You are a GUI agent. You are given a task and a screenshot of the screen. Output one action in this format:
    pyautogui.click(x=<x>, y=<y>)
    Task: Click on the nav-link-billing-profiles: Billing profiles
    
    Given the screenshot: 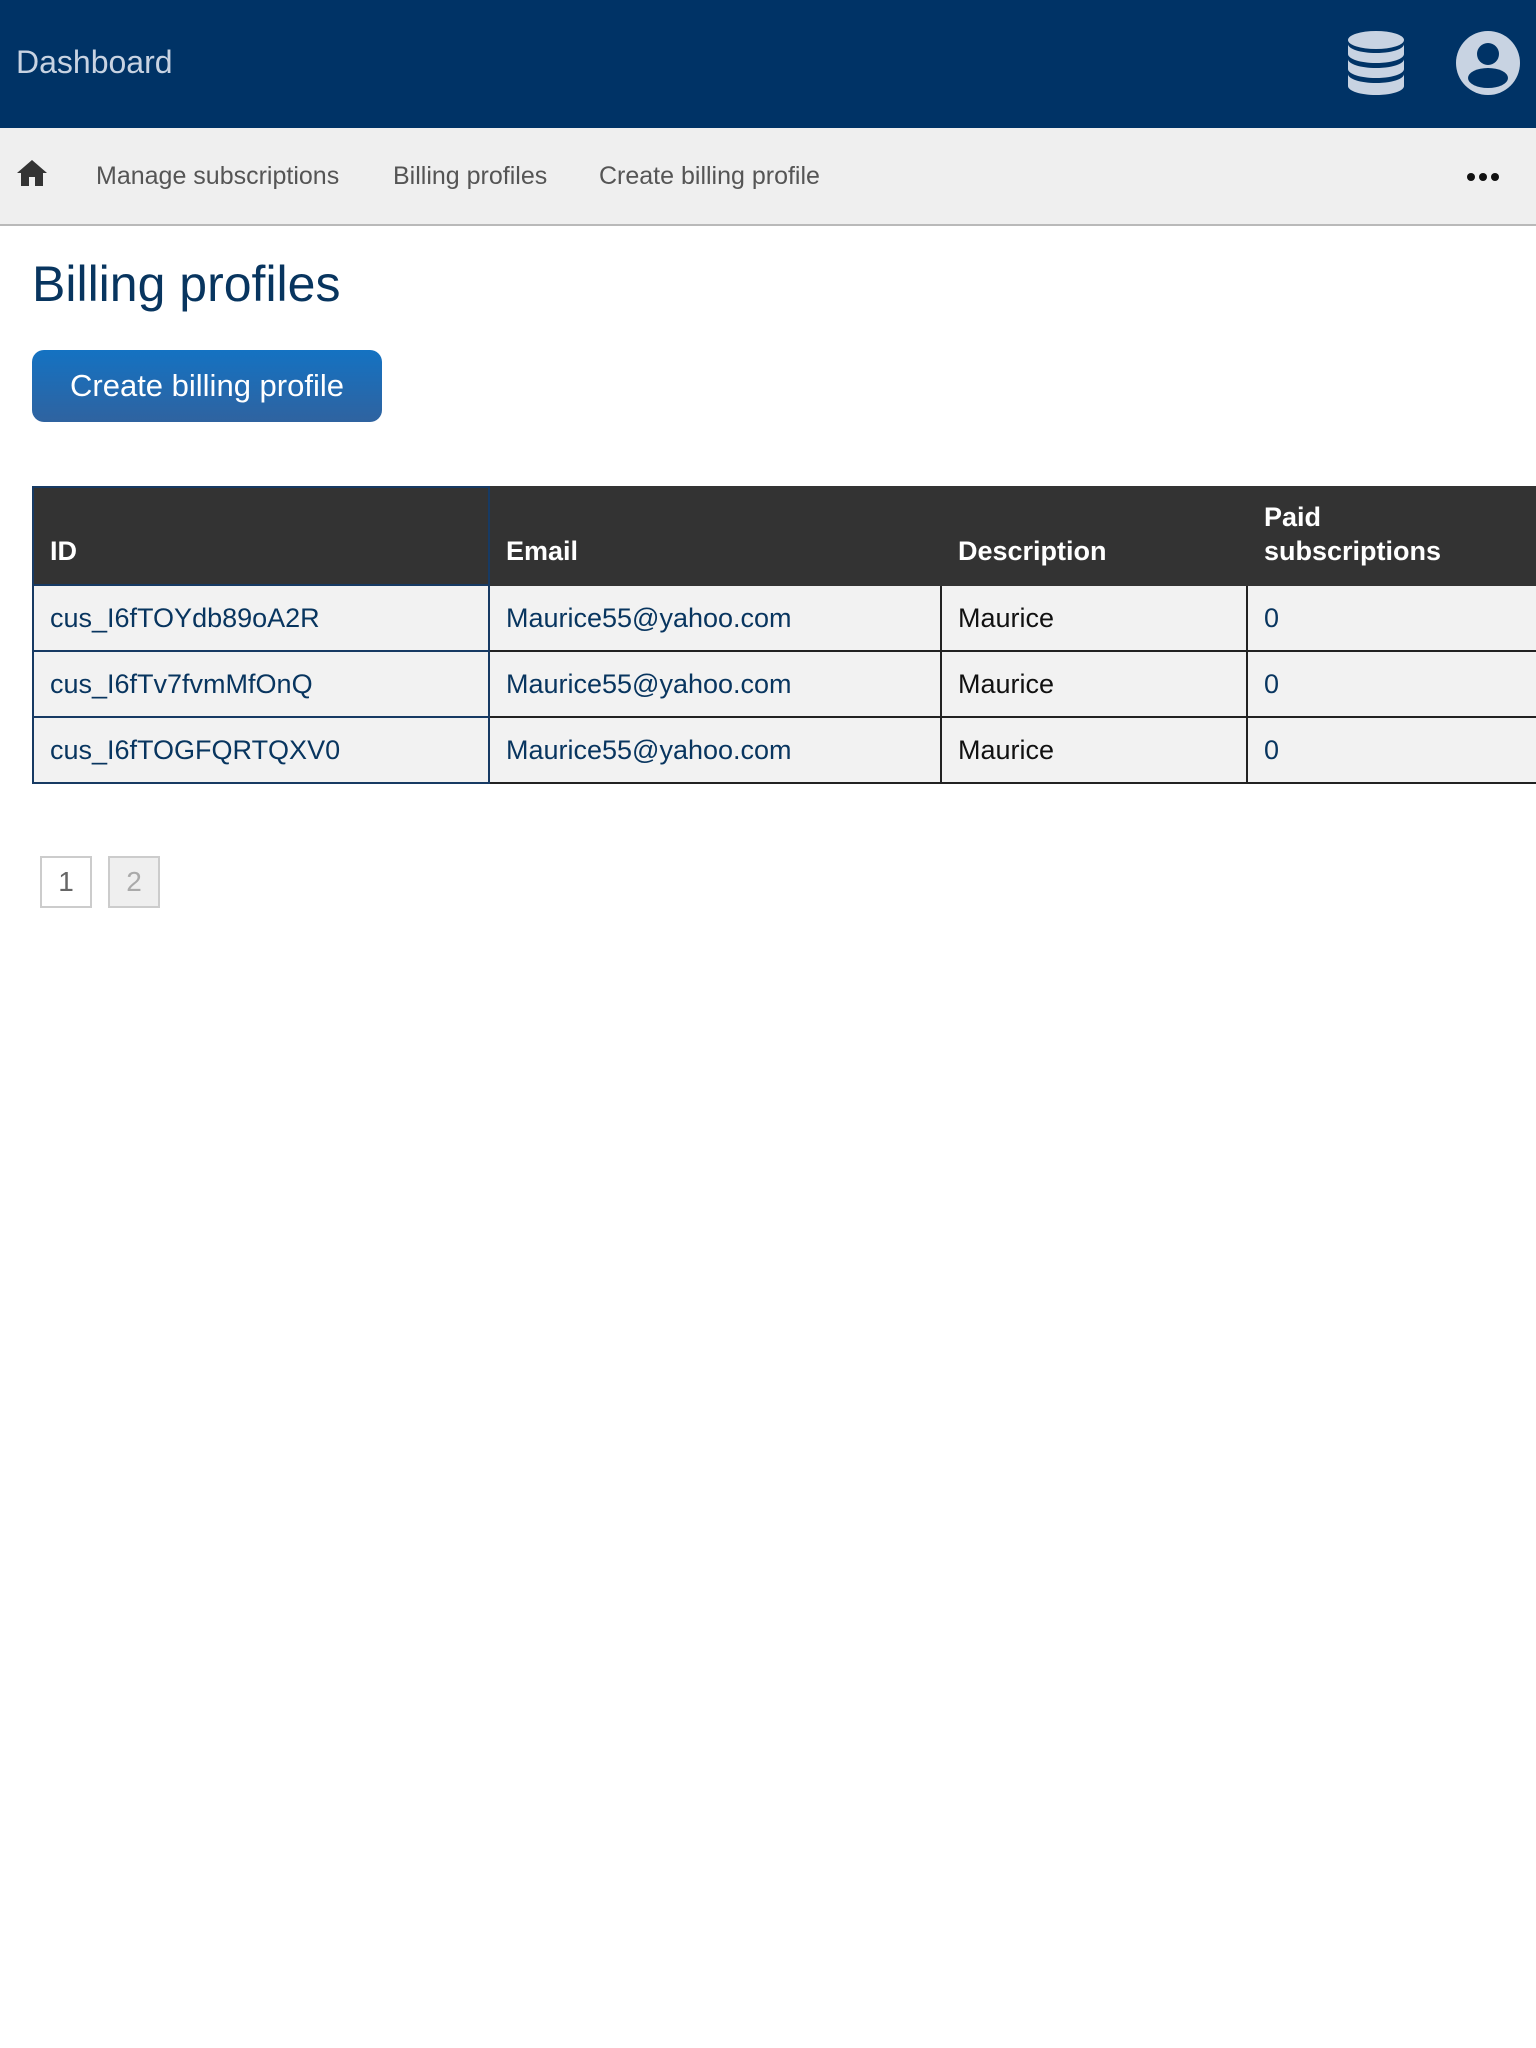 What is the action you would take?
    pyautogui.click(x=470, y=176)
    